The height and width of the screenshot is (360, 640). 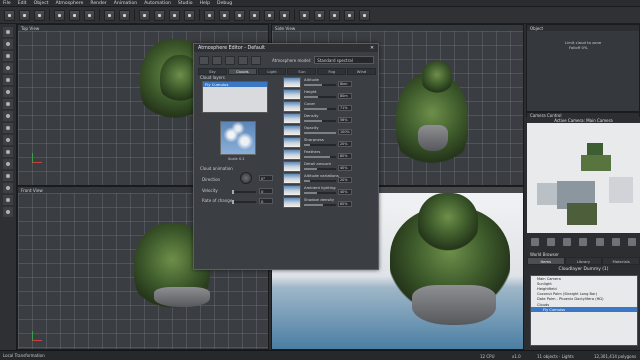 What do you see at coordinates (345, 108) in the screenshot?
I see `param-value: 71%` at bounding box center [345, 108].